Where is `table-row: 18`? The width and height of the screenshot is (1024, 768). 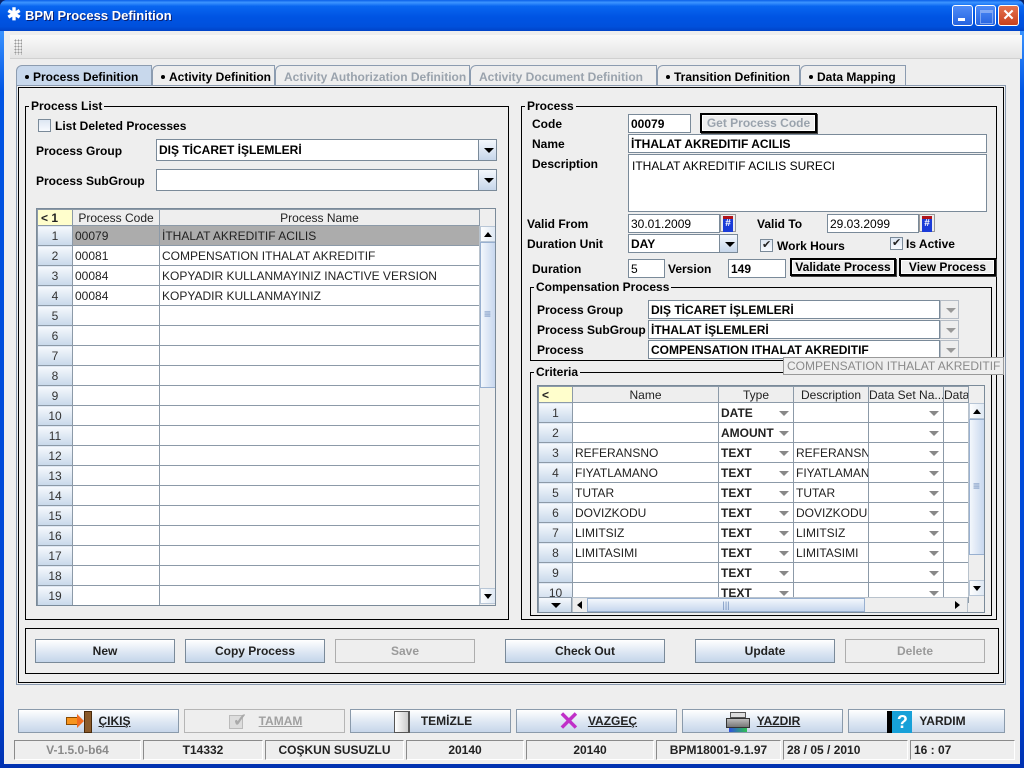 table-row: 18 is located at coordinates (258, 575).